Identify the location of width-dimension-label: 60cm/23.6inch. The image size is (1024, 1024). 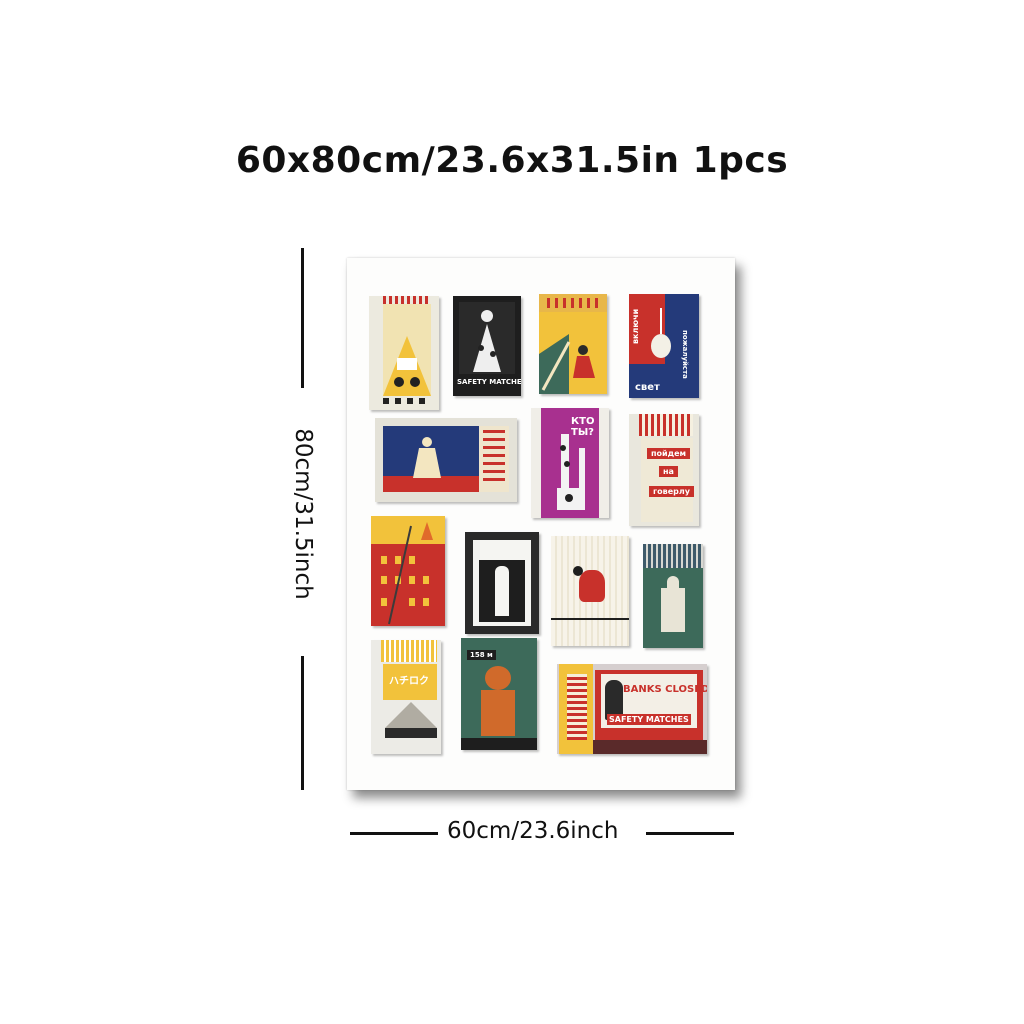
(533, 831).